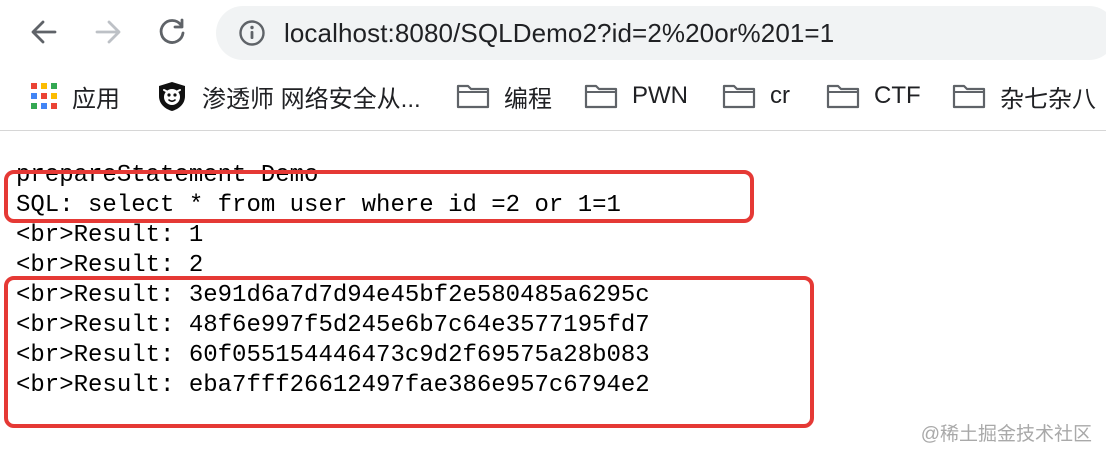 This screenshot has height=458, width=1106. What do you see at coordinates (559, 33) in the screenshot?
I see `url-text: localhost:8080/SQLDemo2?id=2%20or%201=1` at bounding box center [559, 33].